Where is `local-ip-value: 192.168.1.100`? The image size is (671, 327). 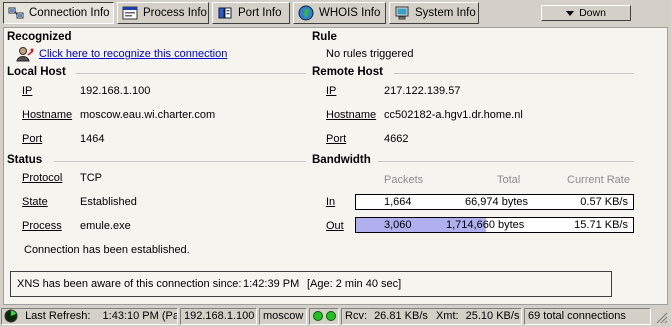 local-ip-value: 192.168.1.100 is located at coordinates (115, 91).